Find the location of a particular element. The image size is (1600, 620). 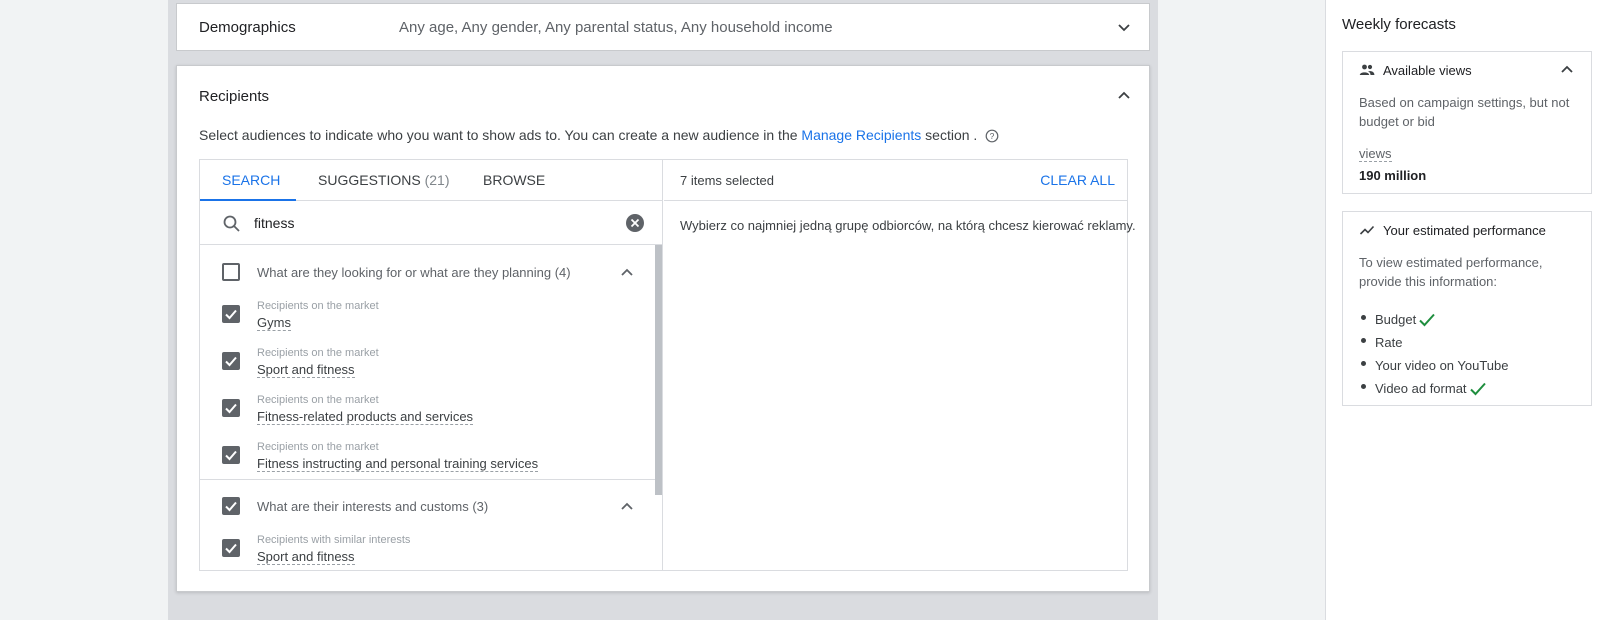

item-name: Fitness-related products and services is located at coordinates (365, 417).